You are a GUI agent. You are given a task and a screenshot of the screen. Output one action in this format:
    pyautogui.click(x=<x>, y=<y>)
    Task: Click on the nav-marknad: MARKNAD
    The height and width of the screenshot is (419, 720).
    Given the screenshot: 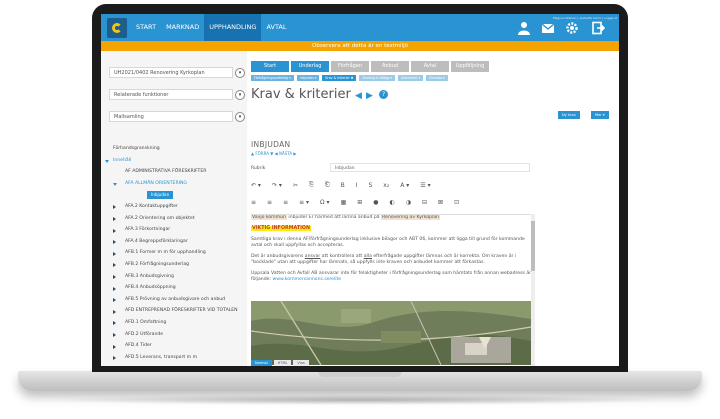 What is the action you would take?
    pyautogui.click(x=182, y=27)
    